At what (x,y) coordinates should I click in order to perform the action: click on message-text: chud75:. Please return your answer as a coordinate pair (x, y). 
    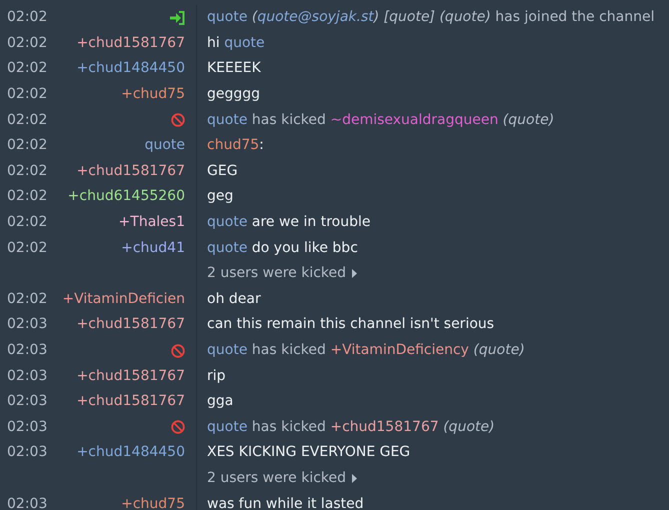
    Looking at the image, I should click on (235, 146).